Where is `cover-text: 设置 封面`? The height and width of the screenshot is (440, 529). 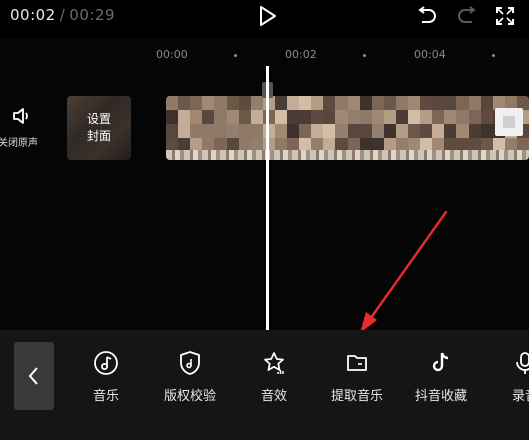
cover-text: 设置 封面 is located at coordinates (99, 128).